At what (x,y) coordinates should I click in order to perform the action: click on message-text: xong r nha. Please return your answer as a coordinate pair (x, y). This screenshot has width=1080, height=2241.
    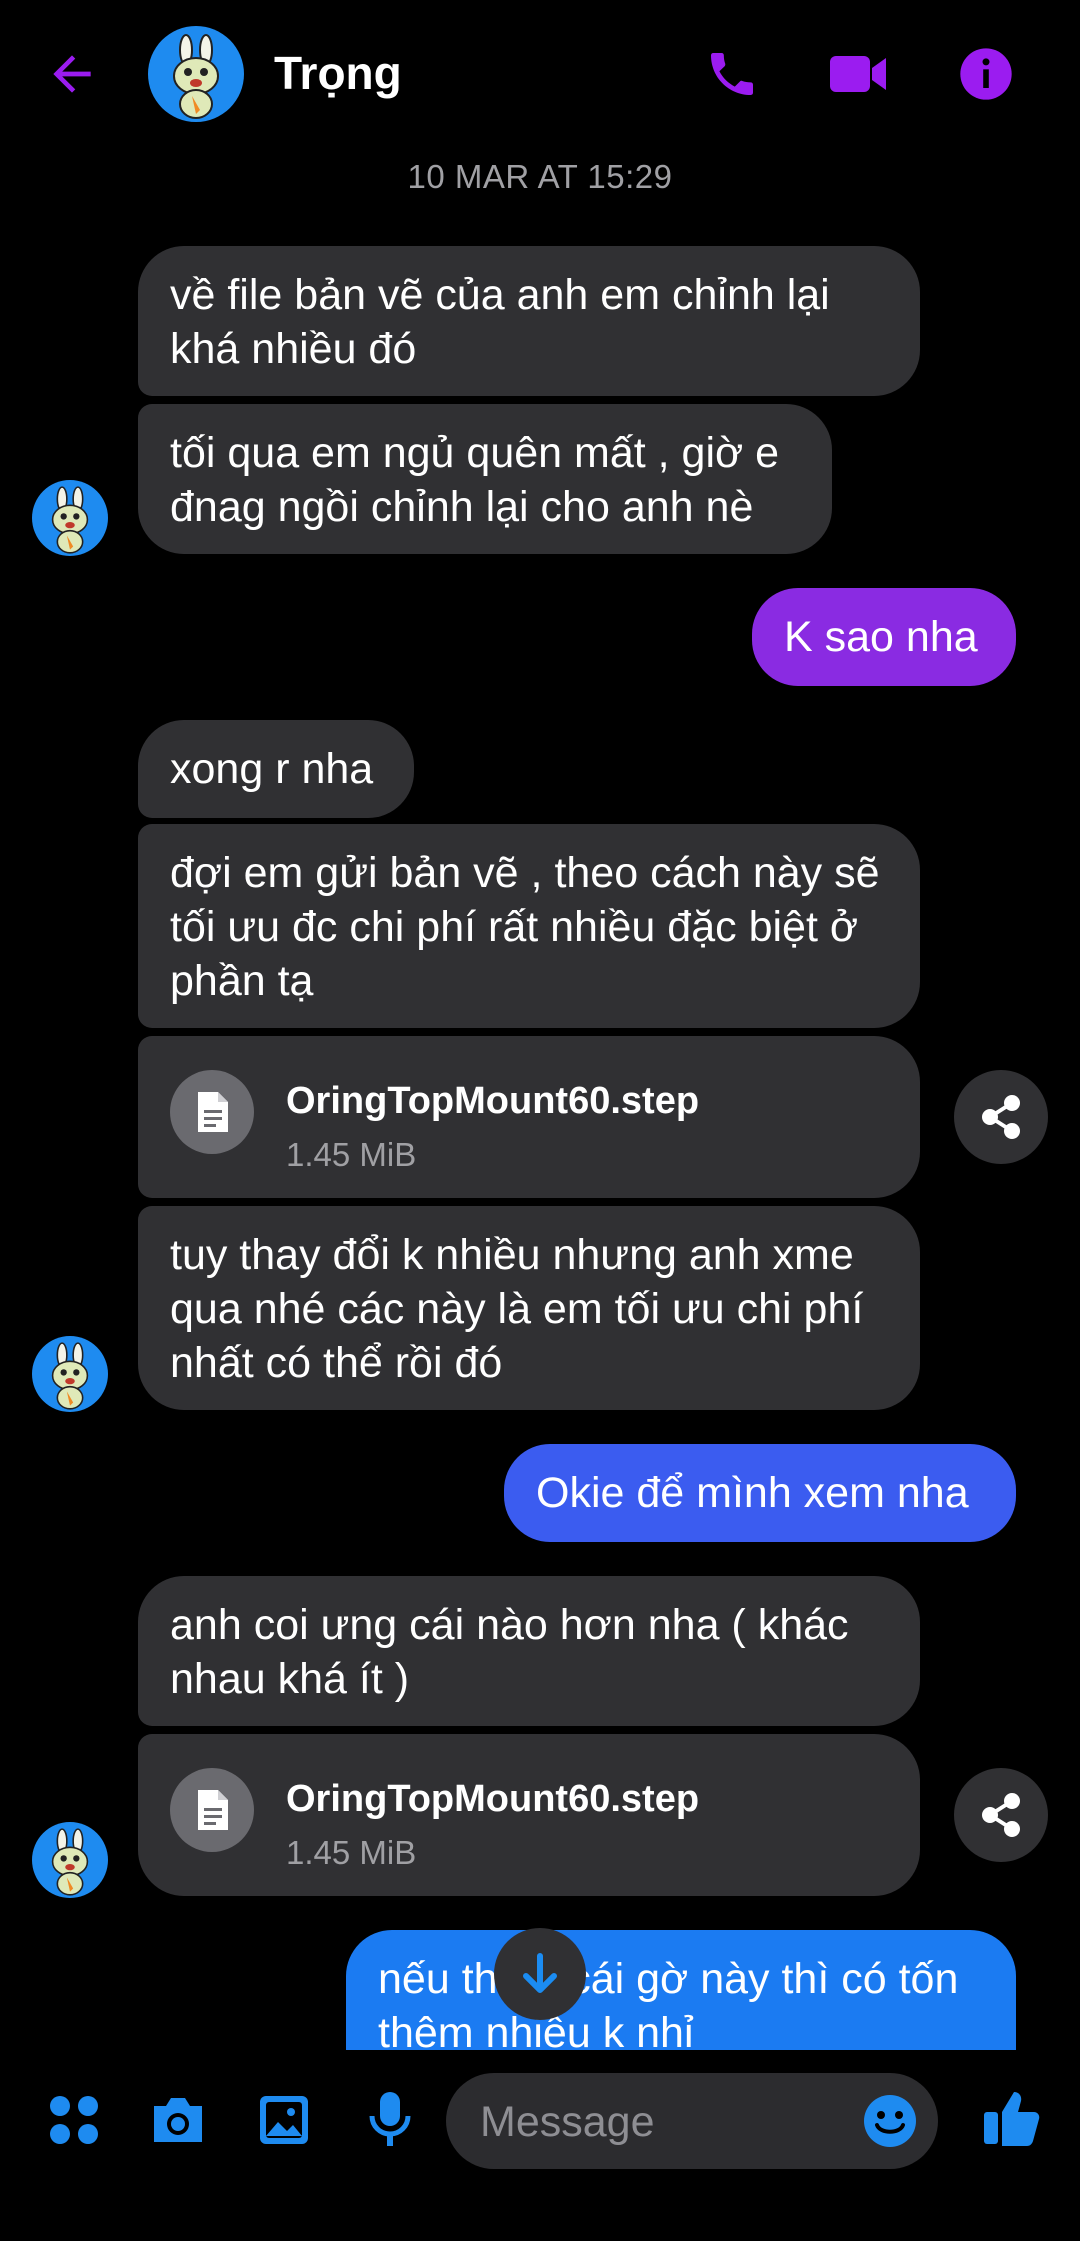
    Looking at the image, I should click on (272, 769).